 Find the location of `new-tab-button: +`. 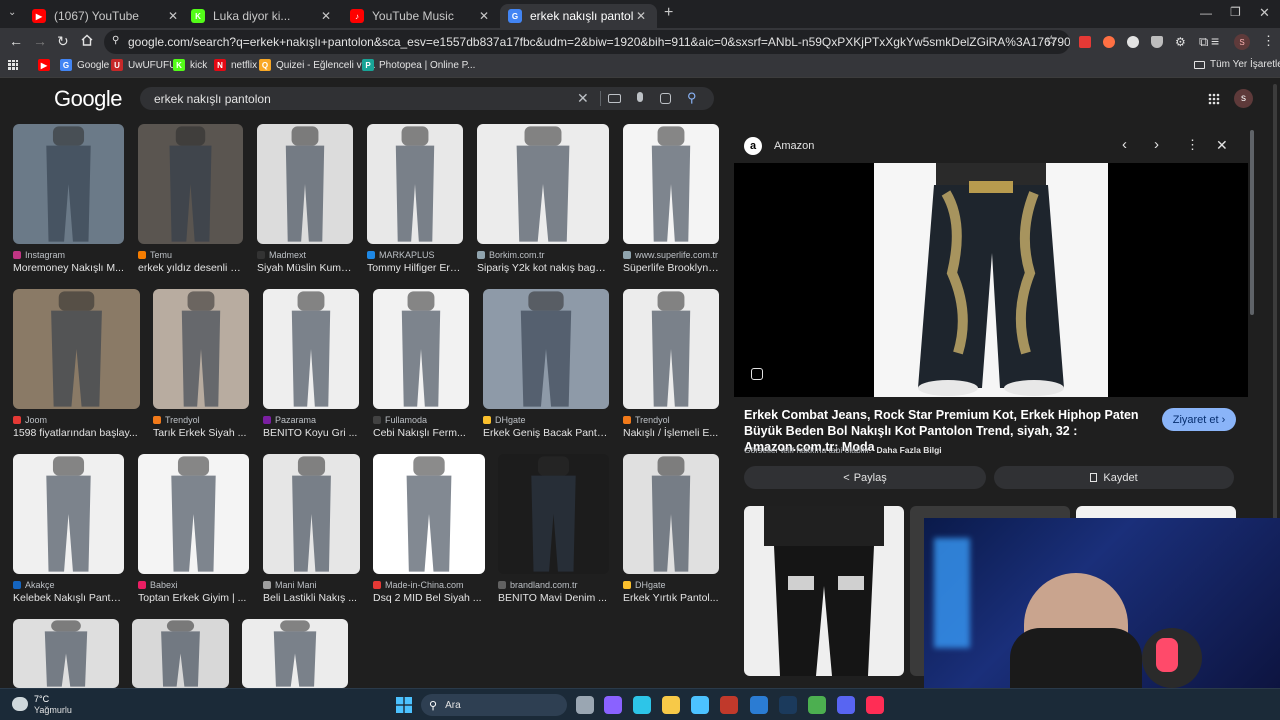

new-tab-button: + is located at coordinates (668, 13).